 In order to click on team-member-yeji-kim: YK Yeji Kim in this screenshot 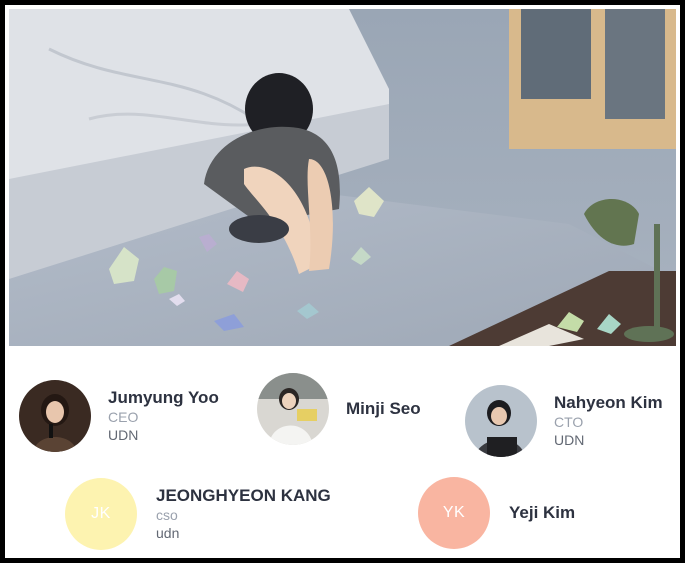, I will do `click(496, 513)`.